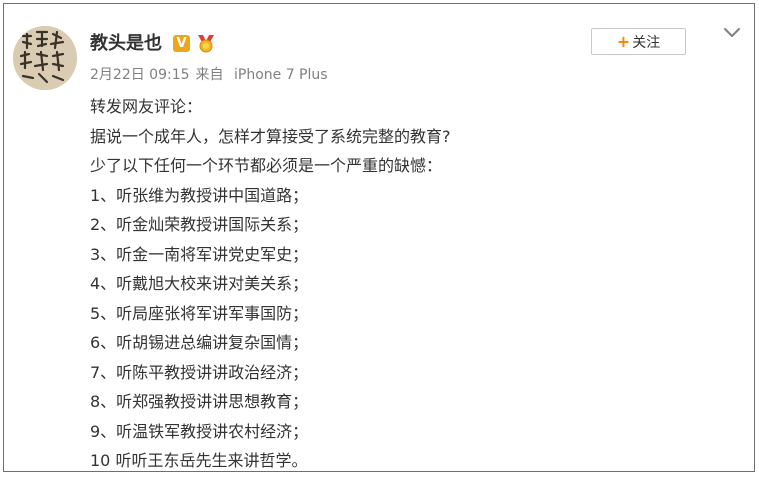 Image resolution: width=759 pixels, height=477 pixels. What do you see at coordinates (732, 33) in the screenshot?
I see `chevron-down-icon` at bounding box center [732, 33].